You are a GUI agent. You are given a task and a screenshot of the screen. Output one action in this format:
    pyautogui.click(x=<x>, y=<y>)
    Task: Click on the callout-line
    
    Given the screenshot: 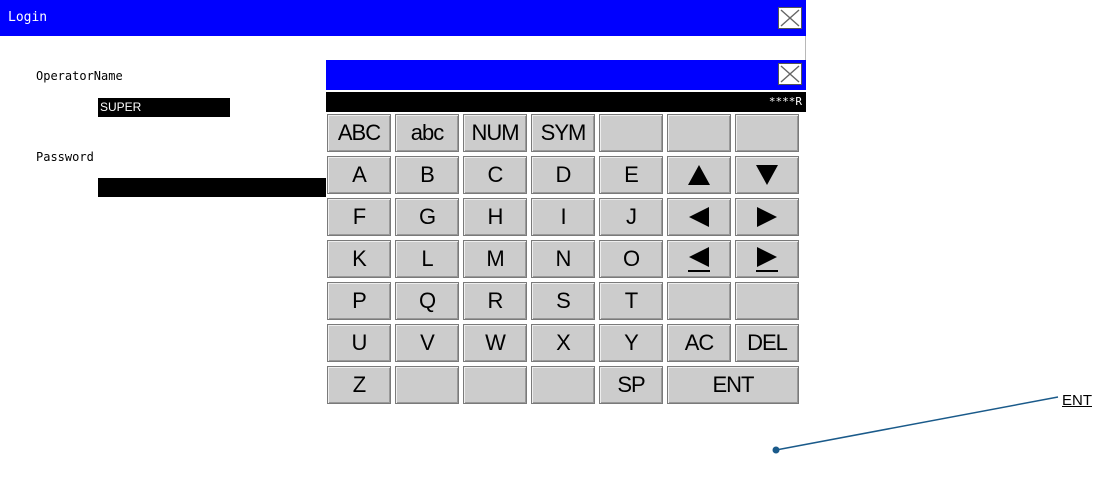 What is the action you would take?
    pyautogui.click(x=915, y=425)
    